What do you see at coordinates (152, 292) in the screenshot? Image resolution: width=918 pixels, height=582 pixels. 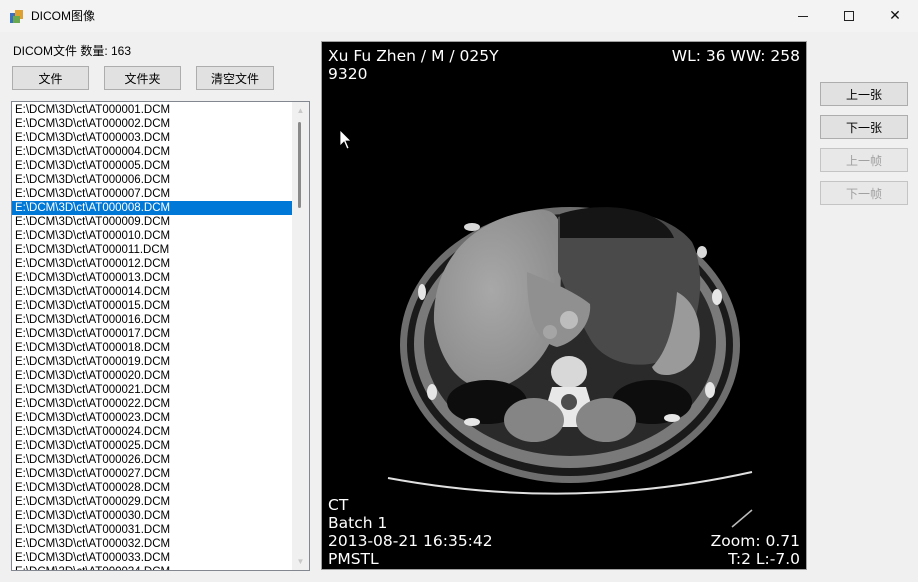 I see `file-list-item: E:\DCM\3D\ct\AT000014.DCM` at bounding box center [152, 292].